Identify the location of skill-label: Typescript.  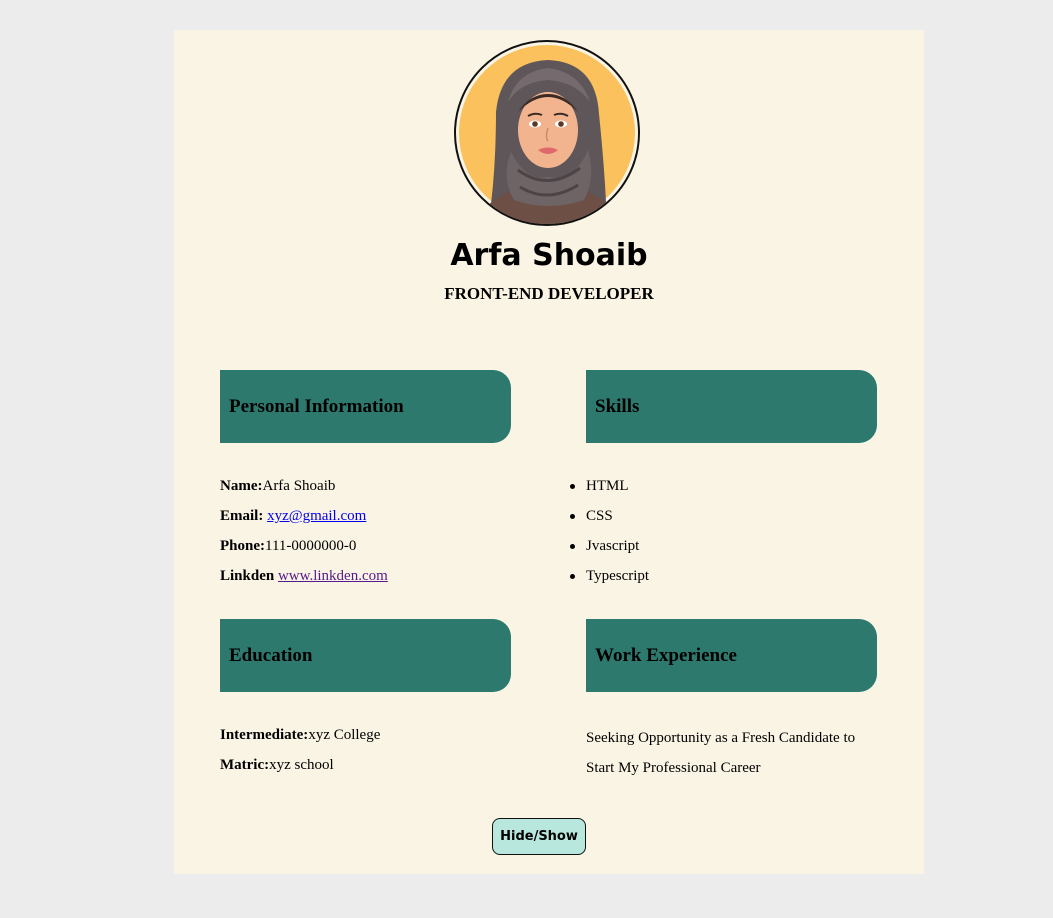
(618, 576).